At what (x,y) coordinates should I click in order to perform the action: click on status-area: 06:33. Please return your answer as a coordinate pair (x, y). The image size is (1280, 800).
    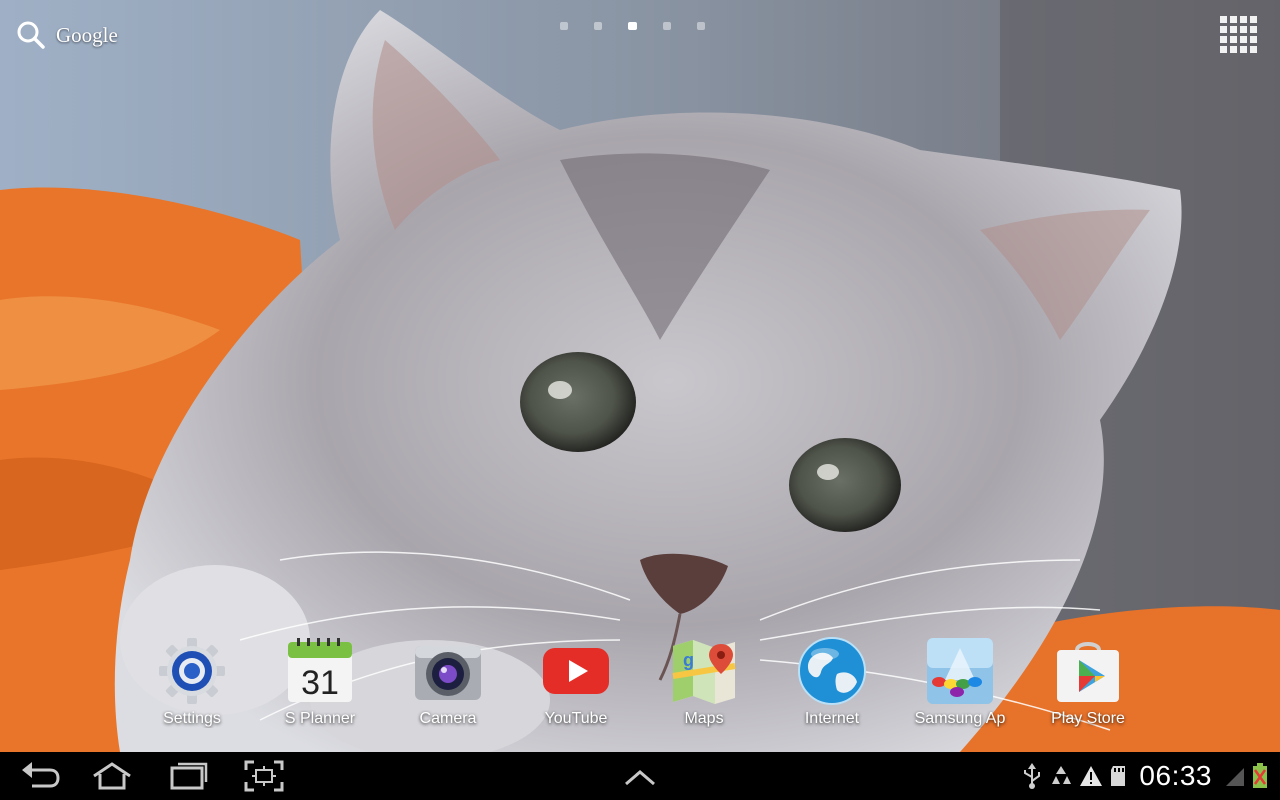
    Looking at the image, I should click on (1144, 776).